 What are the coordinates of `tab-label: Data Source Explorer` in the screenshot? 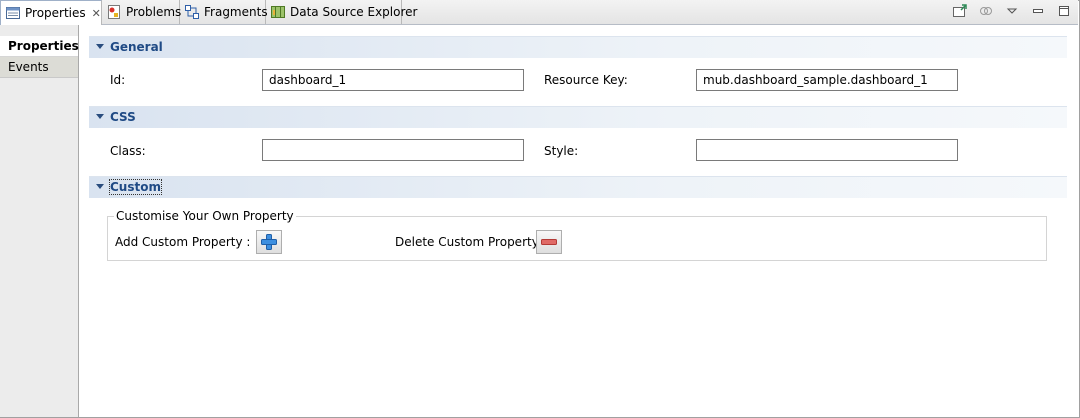 It's located at (354, 12).